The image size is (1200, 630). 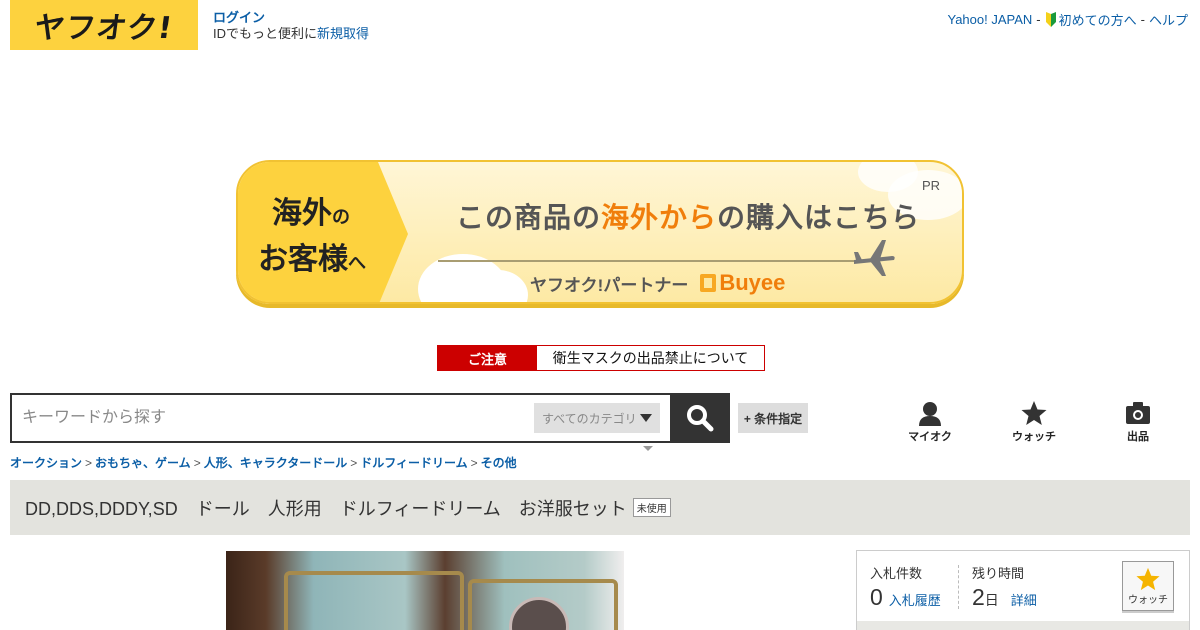 I want to click on time-left-label: 残り時間, so click(x=998, y=573).